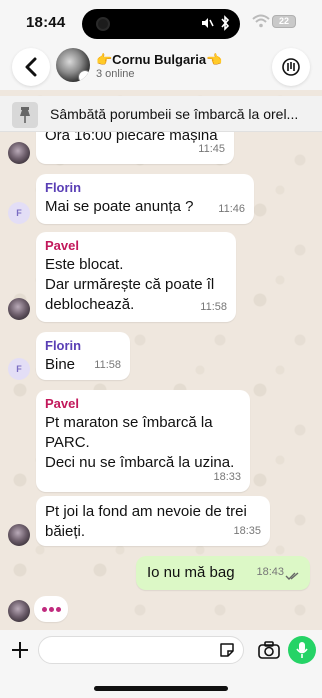 The image size is (322, 698). What do you see at coordinates (227, 477) in the screenshot?
I see `message-time: 18:33` at bounding box center [227, 477].